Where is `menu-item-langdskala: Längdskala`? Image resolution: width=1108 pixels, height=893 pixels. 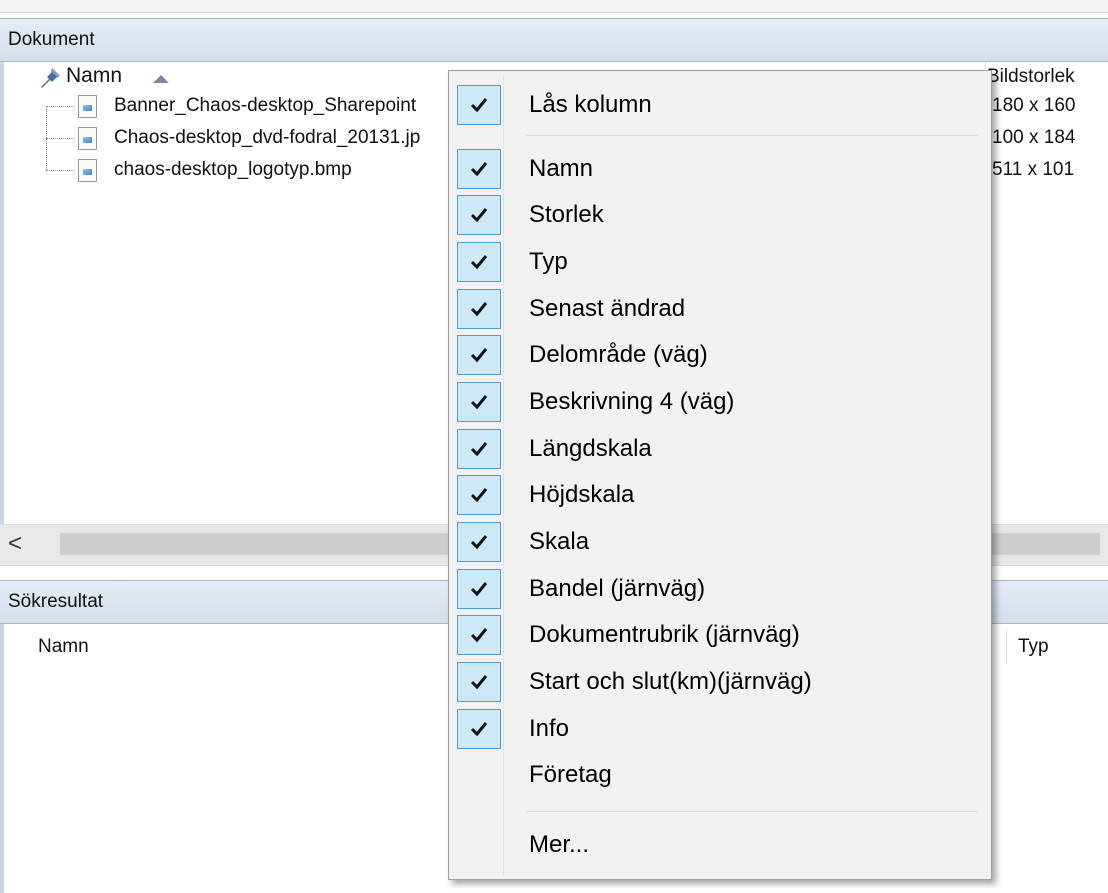 menu-item-langdskala: Längdskala is located at coordinates (720, 449).